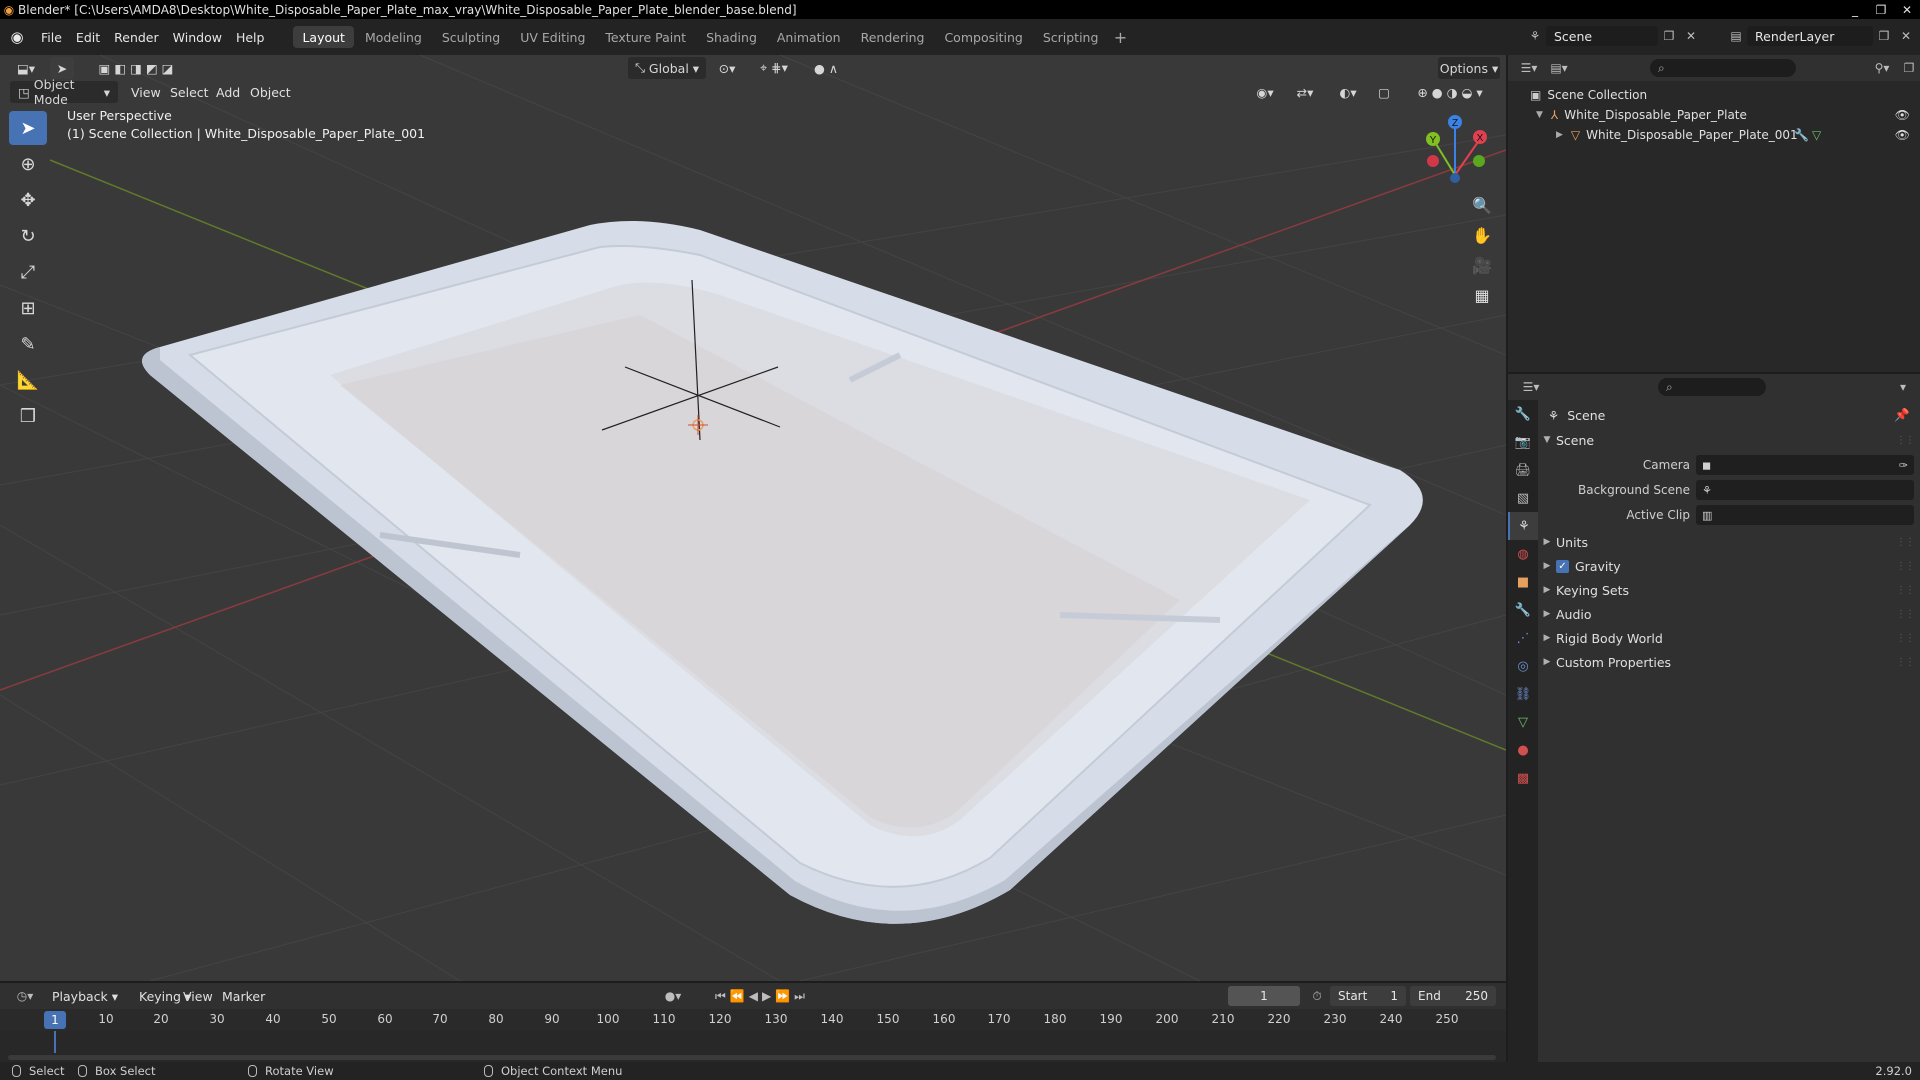 This screenshot has width=1920, height=1080. What do you see at coordinates (1736, 36) in the screenshot?
I see `renderlayer-icon: ▤` at bounding box center [1736, 36].